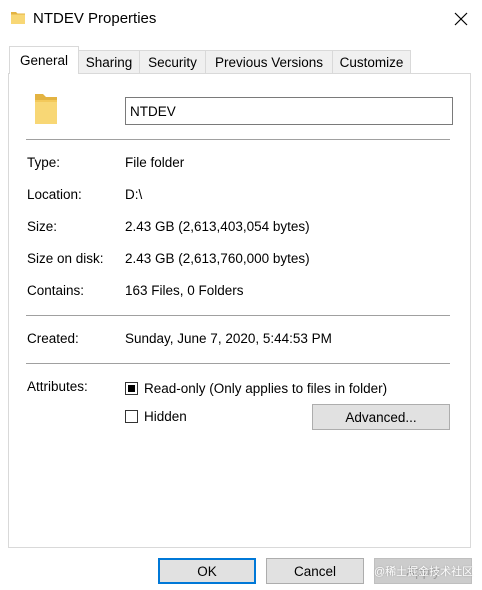  What do you see at coordinates (53, 338) in the screenshot?
I see `created-label: Created:` at bounding box center [53, 338].